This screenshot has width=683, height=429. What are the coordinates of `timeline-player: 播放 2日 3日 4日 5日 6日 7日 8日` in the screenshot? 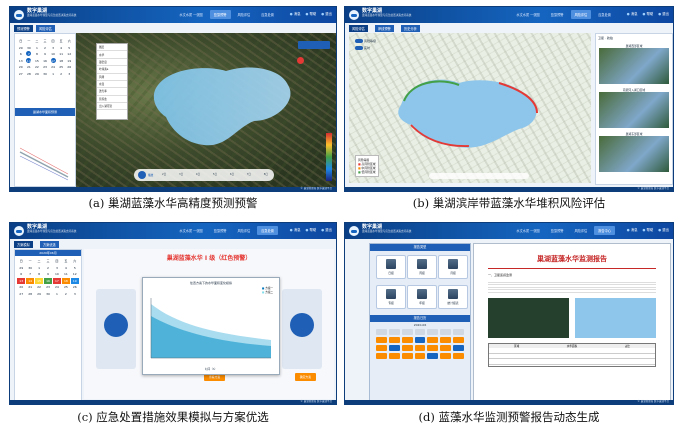 It's located at (204, 175).